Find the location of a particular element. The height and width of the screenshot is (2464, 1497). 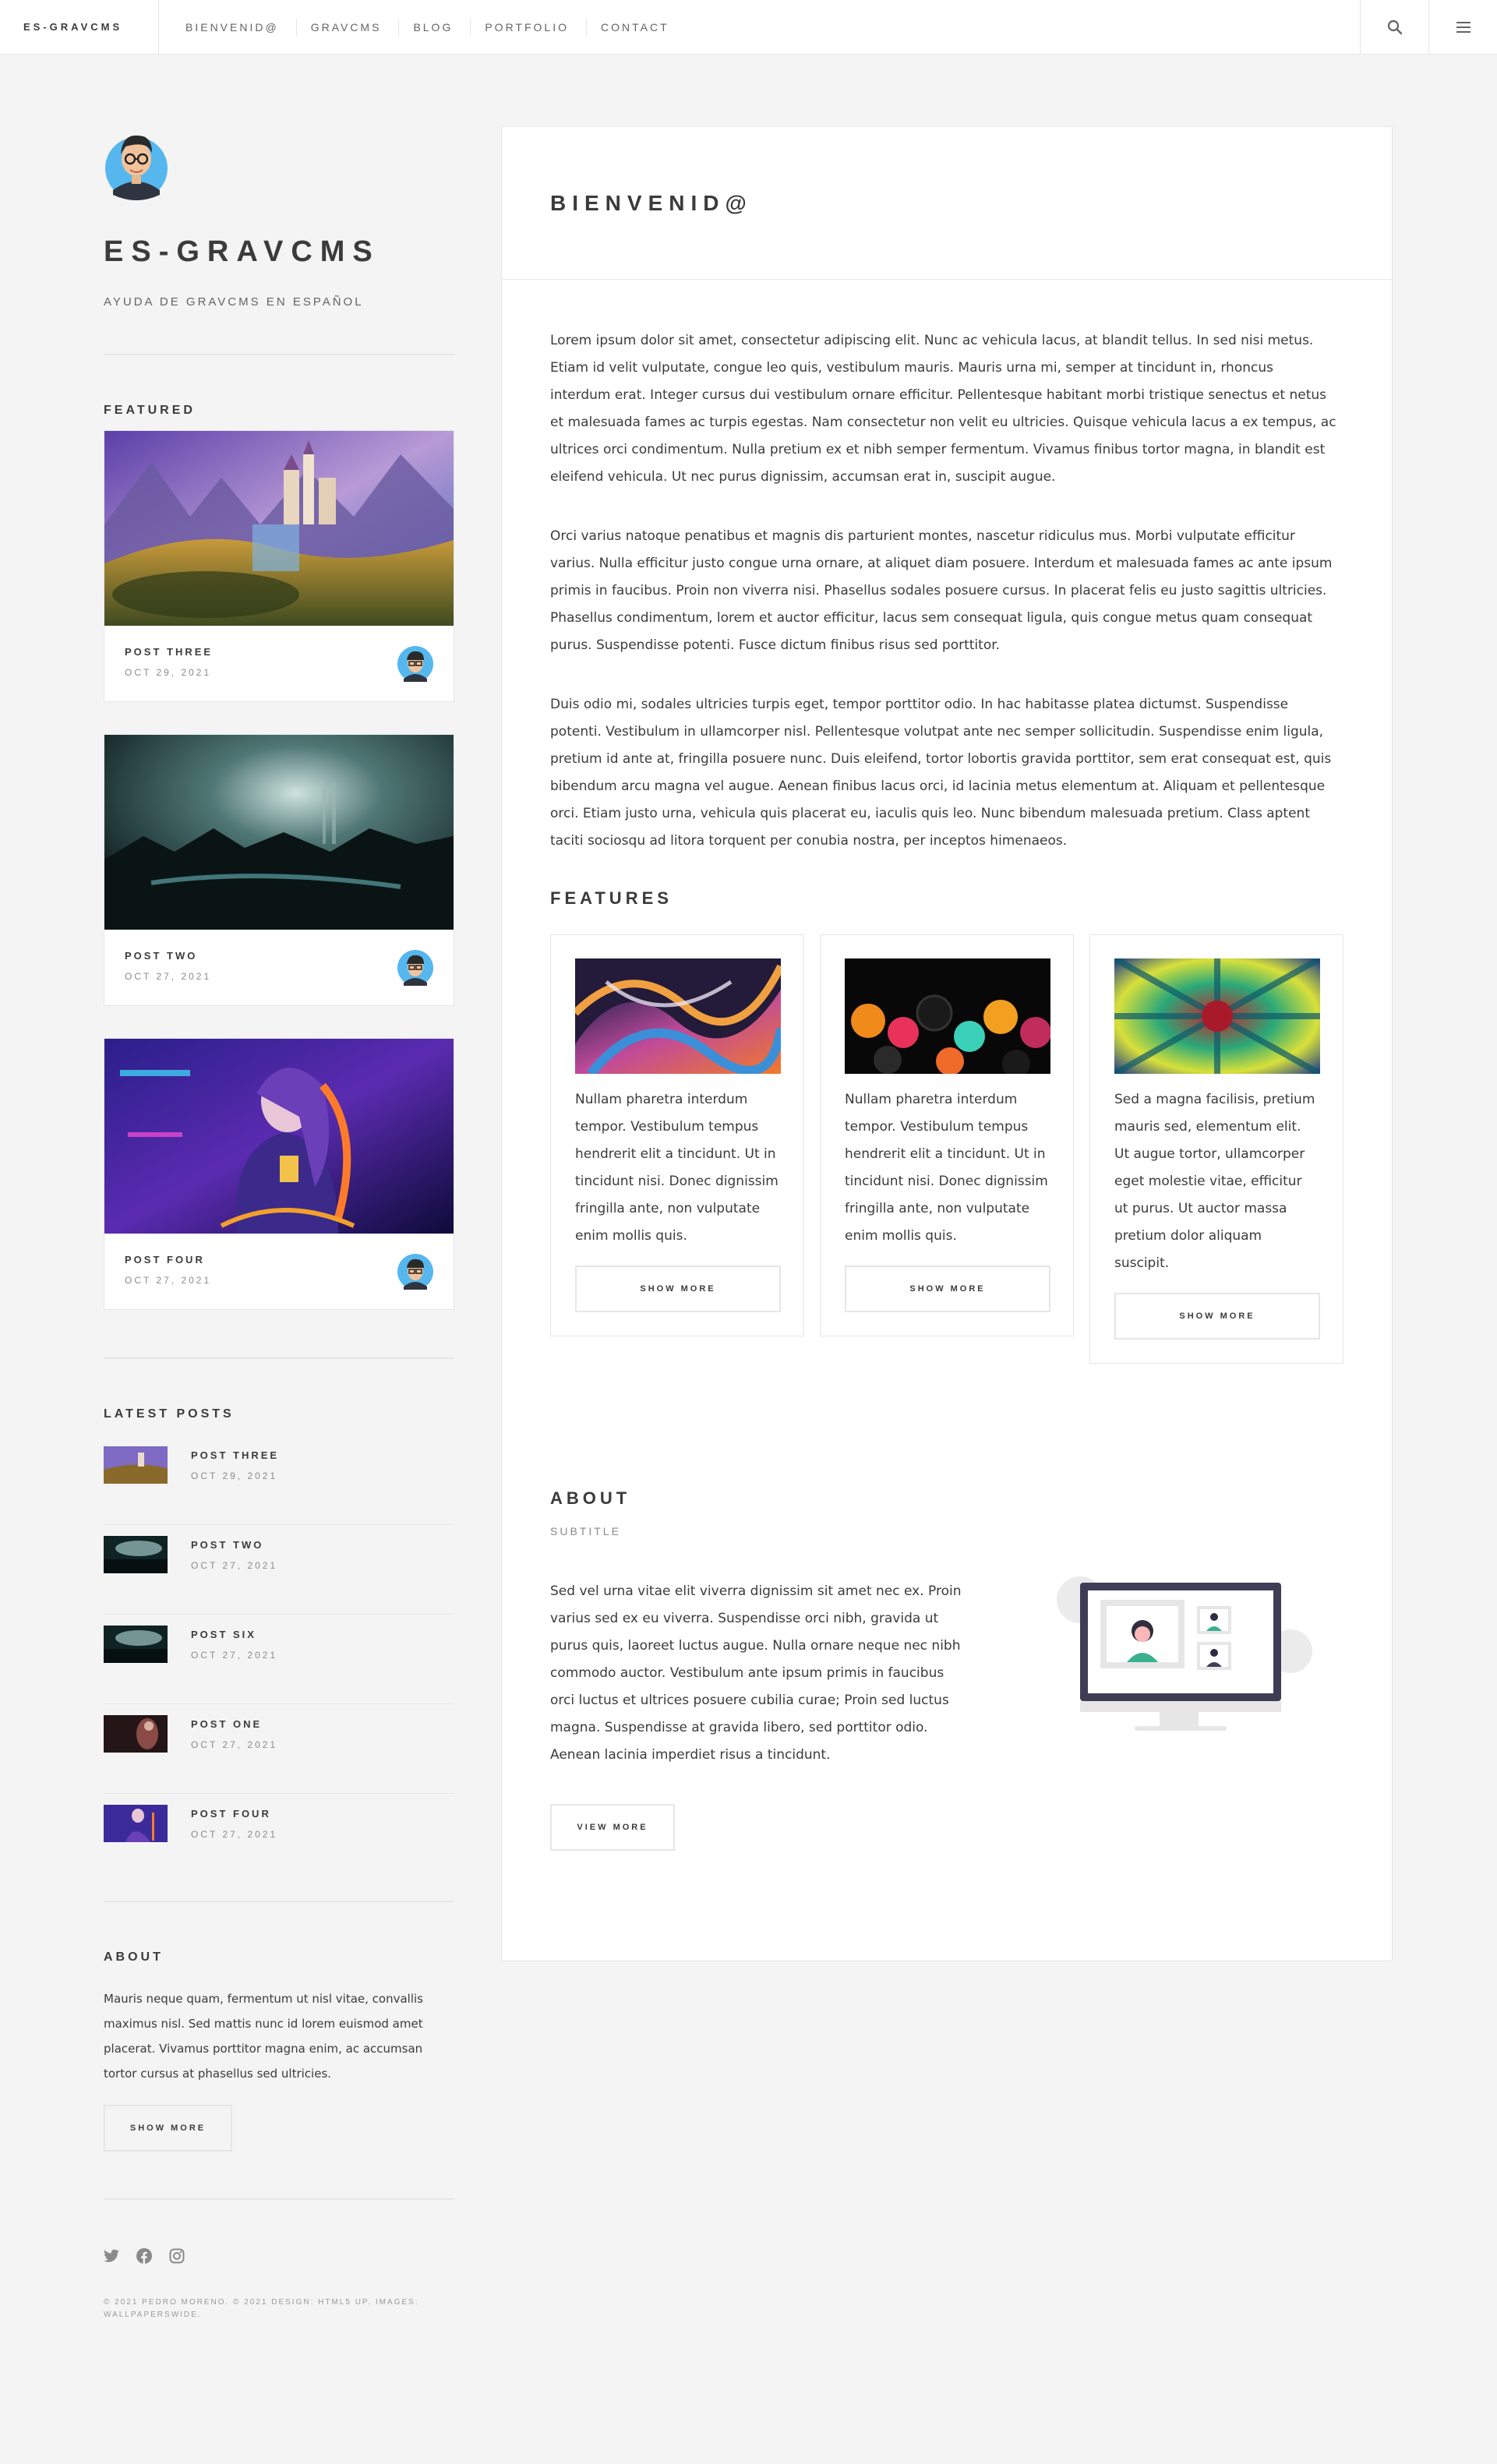

menu-button is located at coordinates (1462, 27).